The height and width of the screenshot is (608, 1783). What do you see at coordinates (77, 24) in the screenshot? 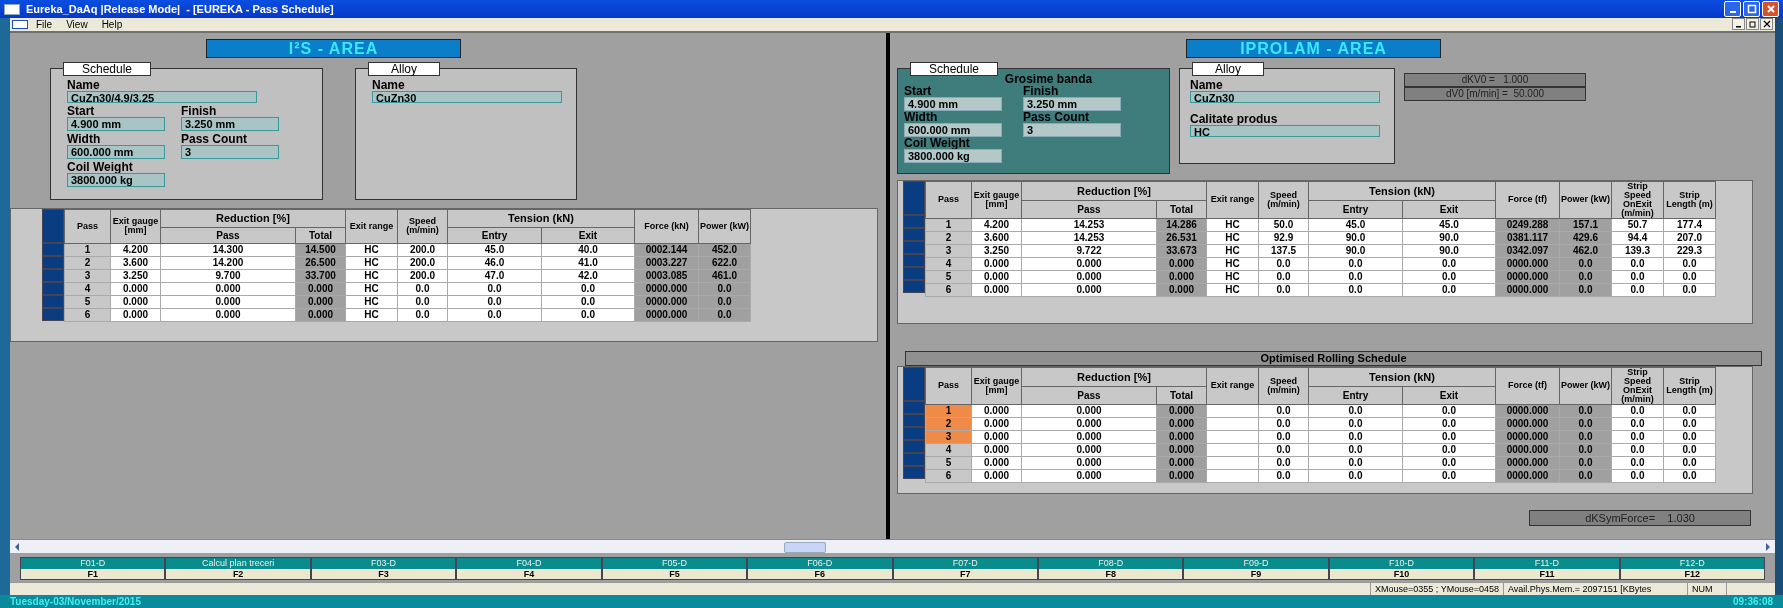
I see `menu-item: View` at bounding box center [77, 24].